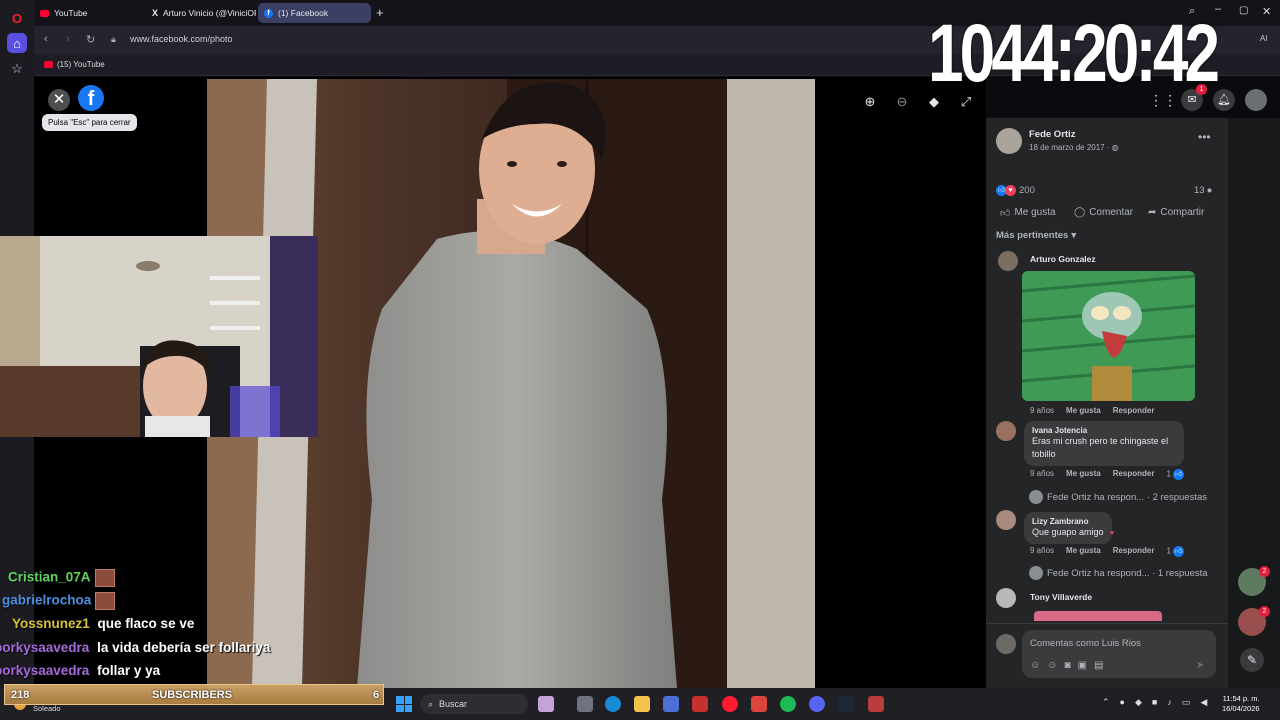  I want to click on chat-head-badge: 2, so click(1264, 571).